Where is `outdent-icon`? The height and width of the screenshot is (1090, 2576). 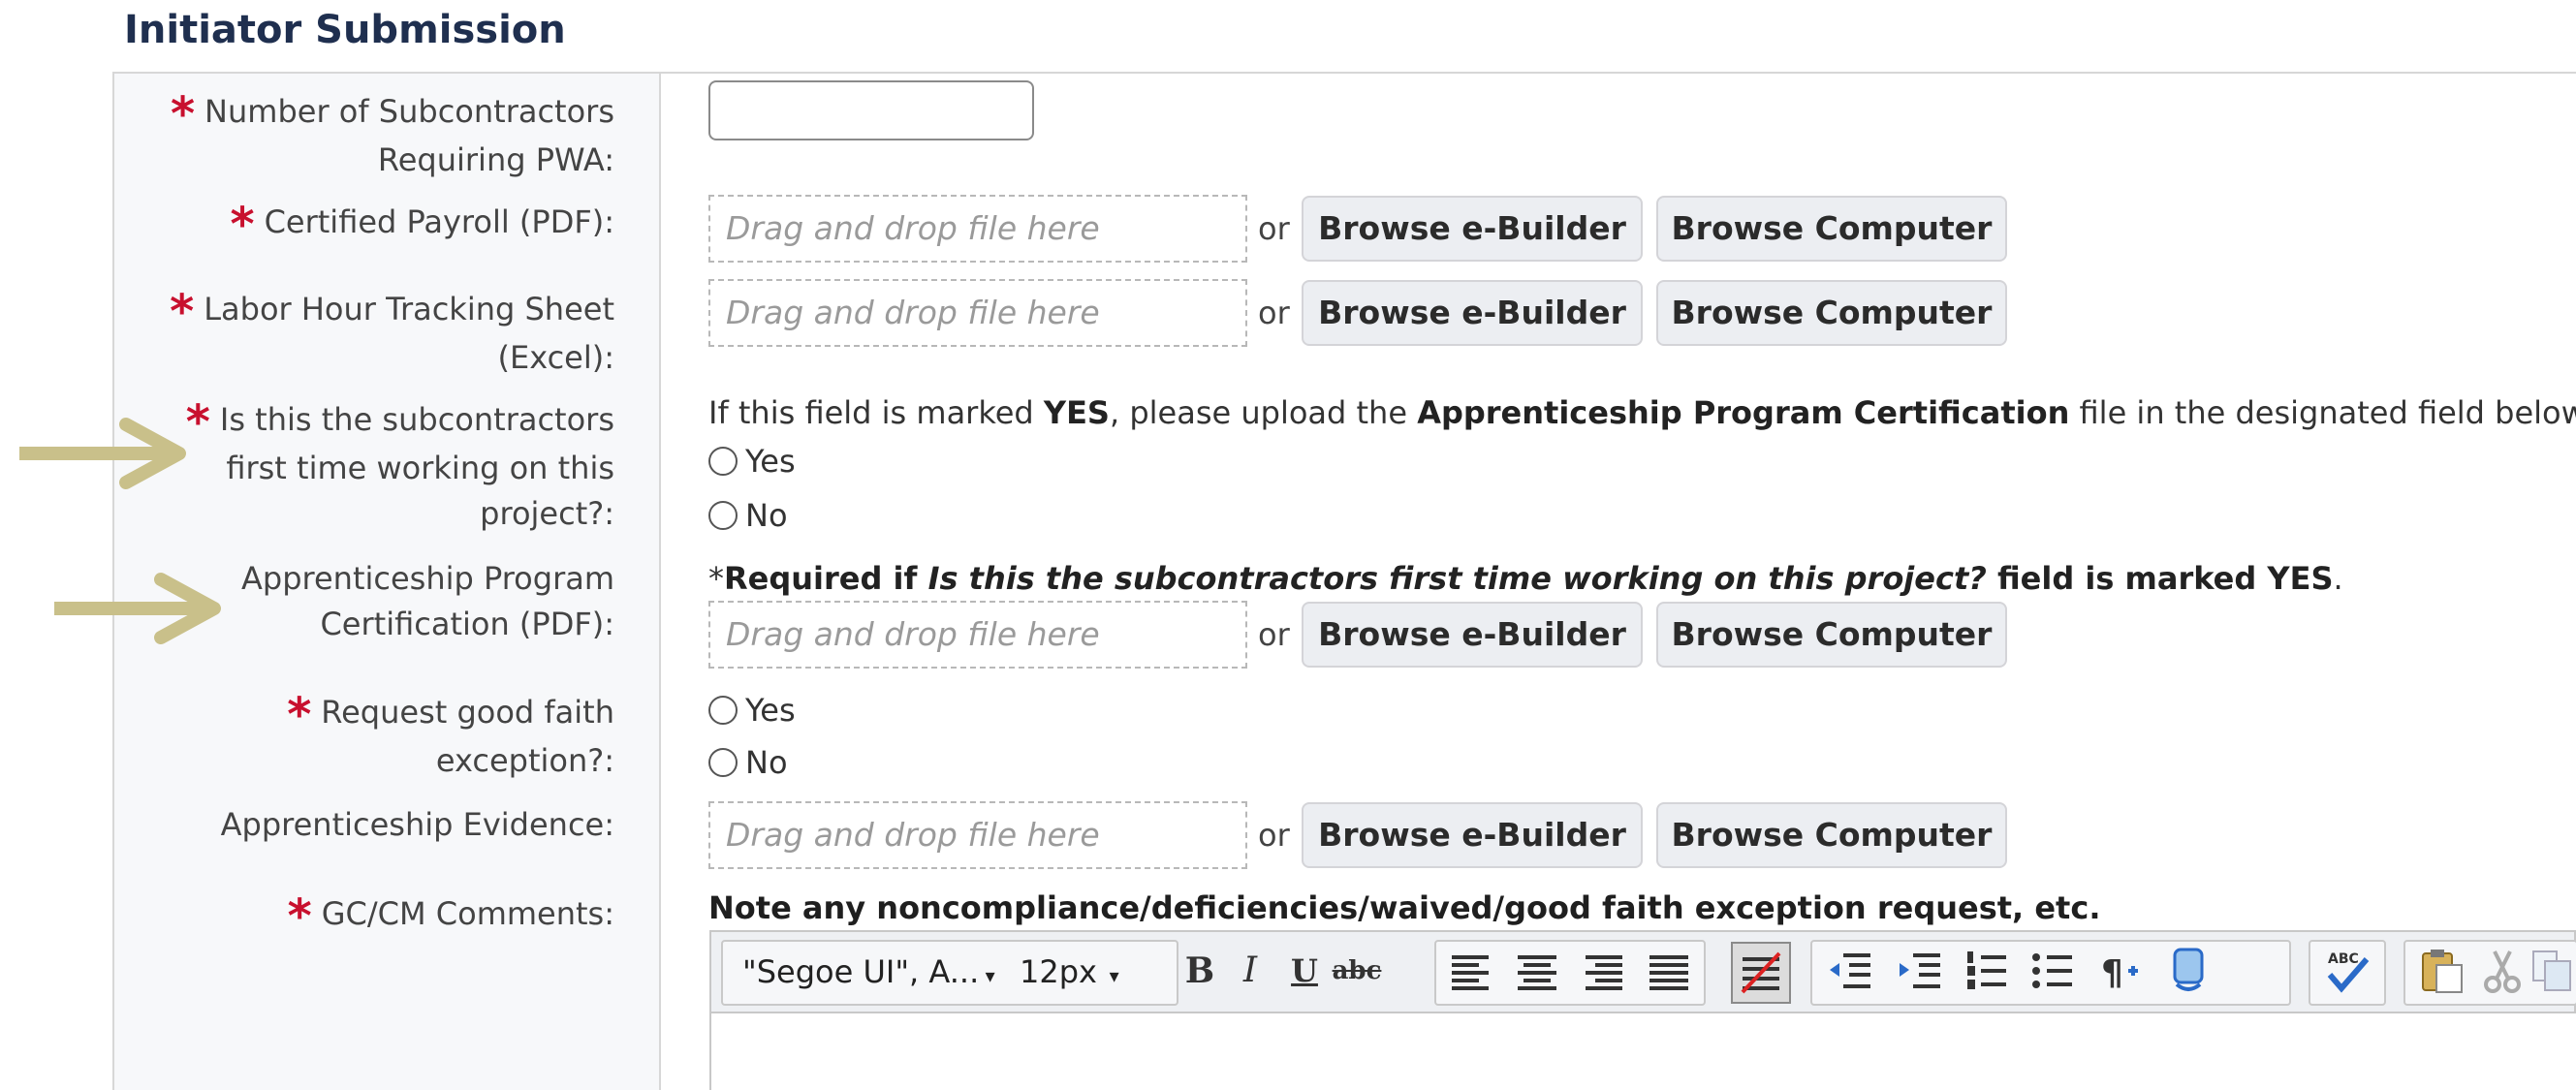
outdent-icon is located at coordinates (1851, 971).